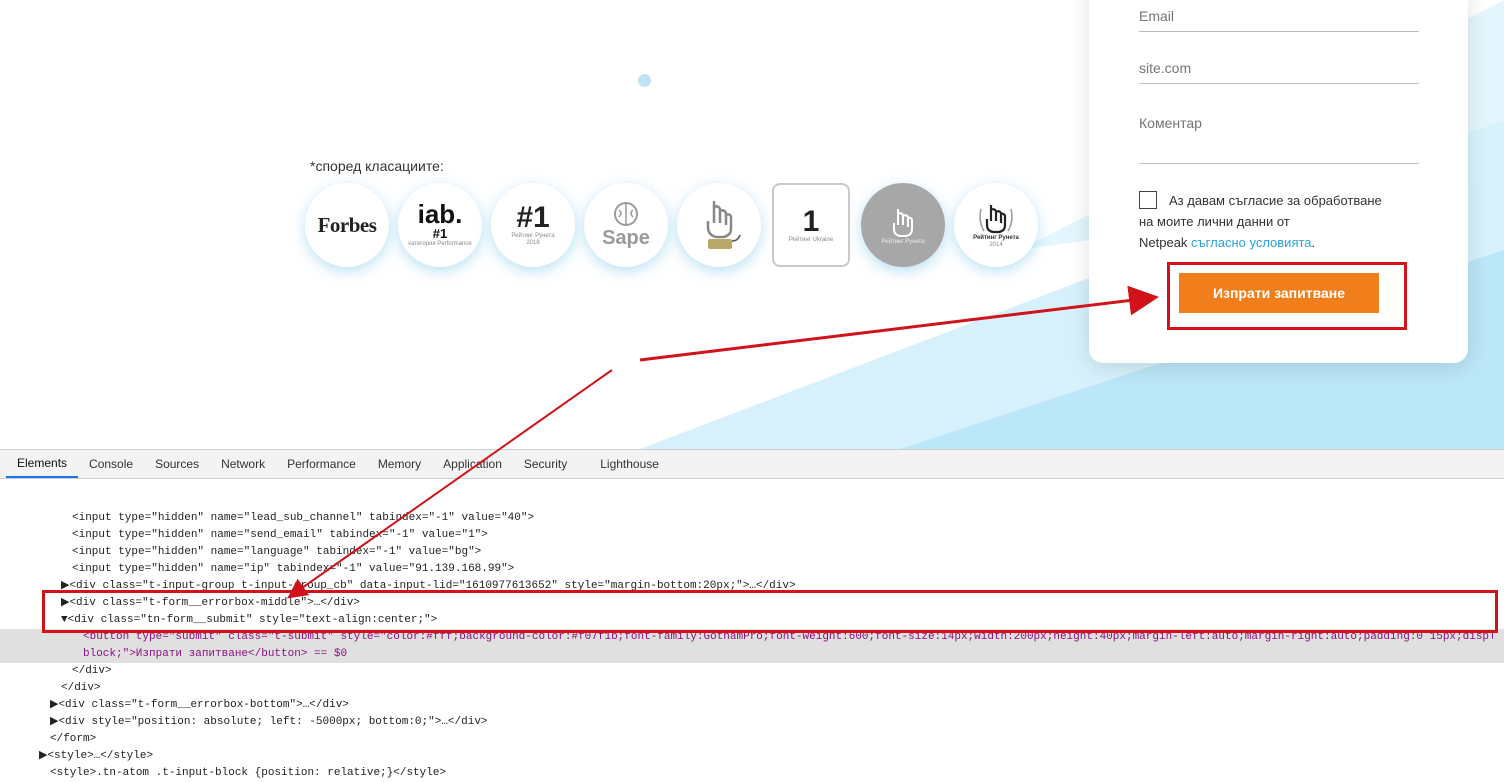 Image resolution: width=1504 pixels, height=782 pixels. I want to click on ukraine-rating-badge-icon: 1 Рейтинг Ukraine, so click(811, 225).